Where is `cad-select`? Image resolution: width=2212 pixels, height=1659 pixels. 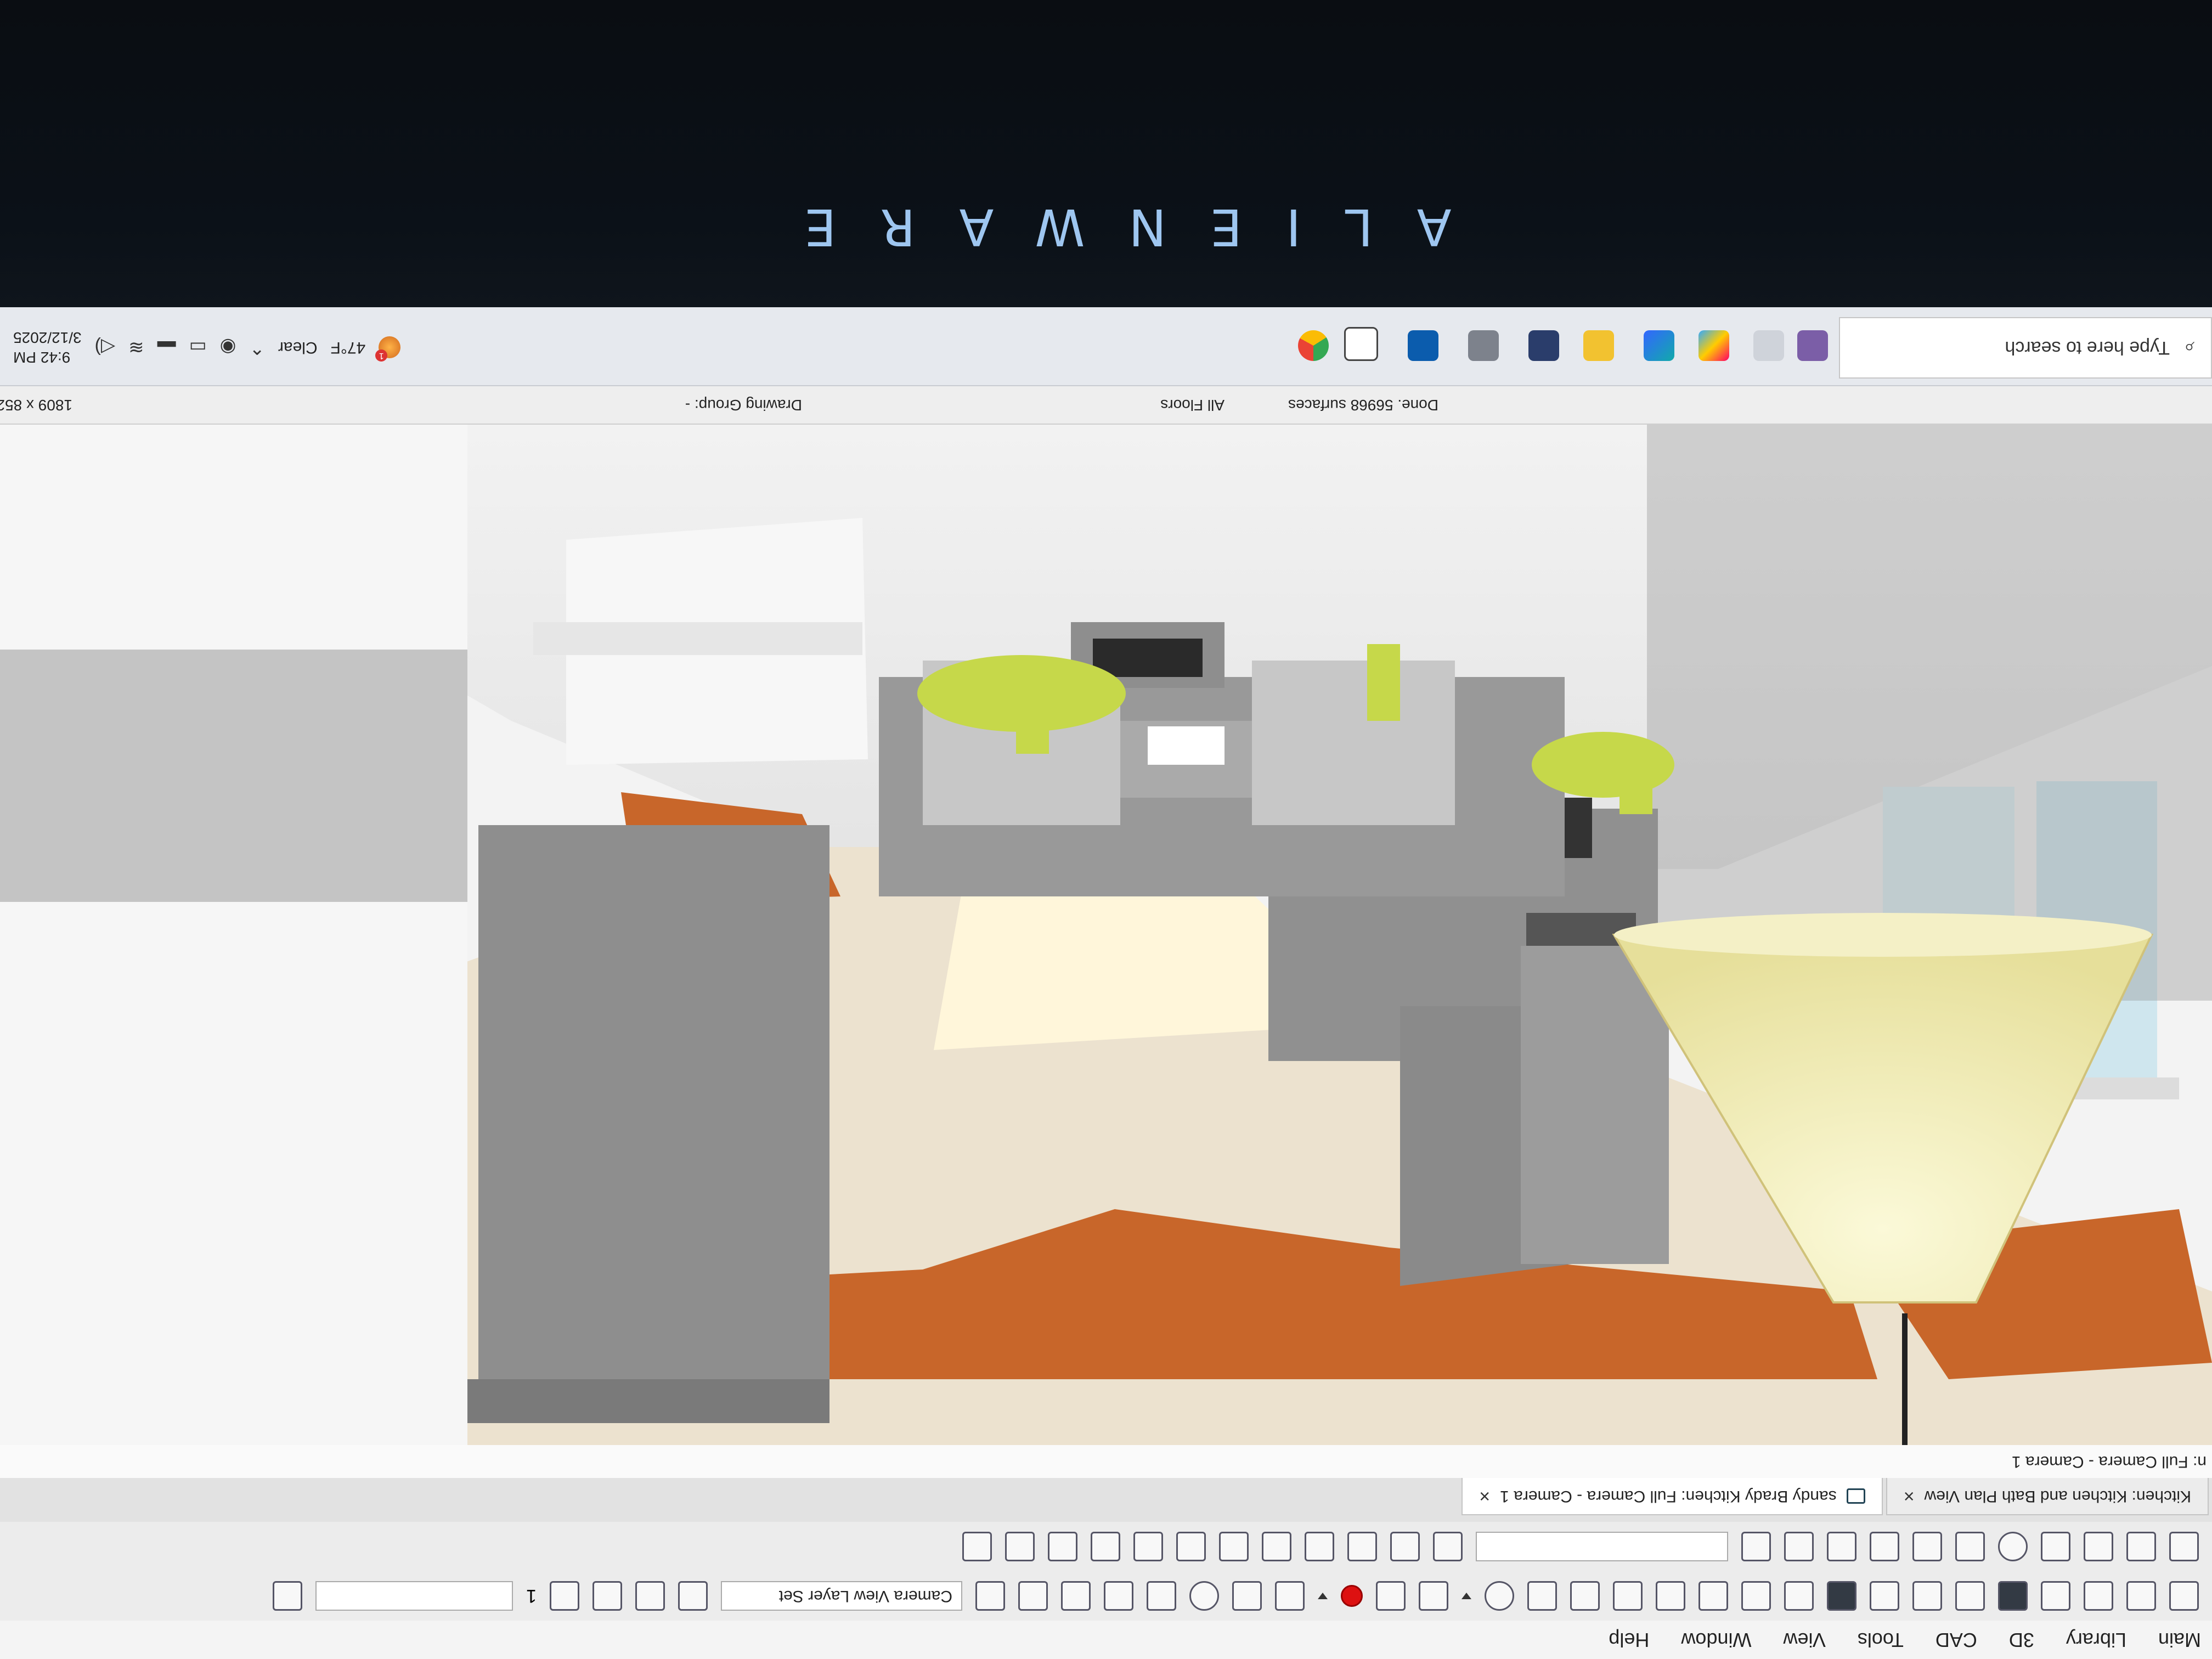 cad-select is located at coordinates (1602, 1547).